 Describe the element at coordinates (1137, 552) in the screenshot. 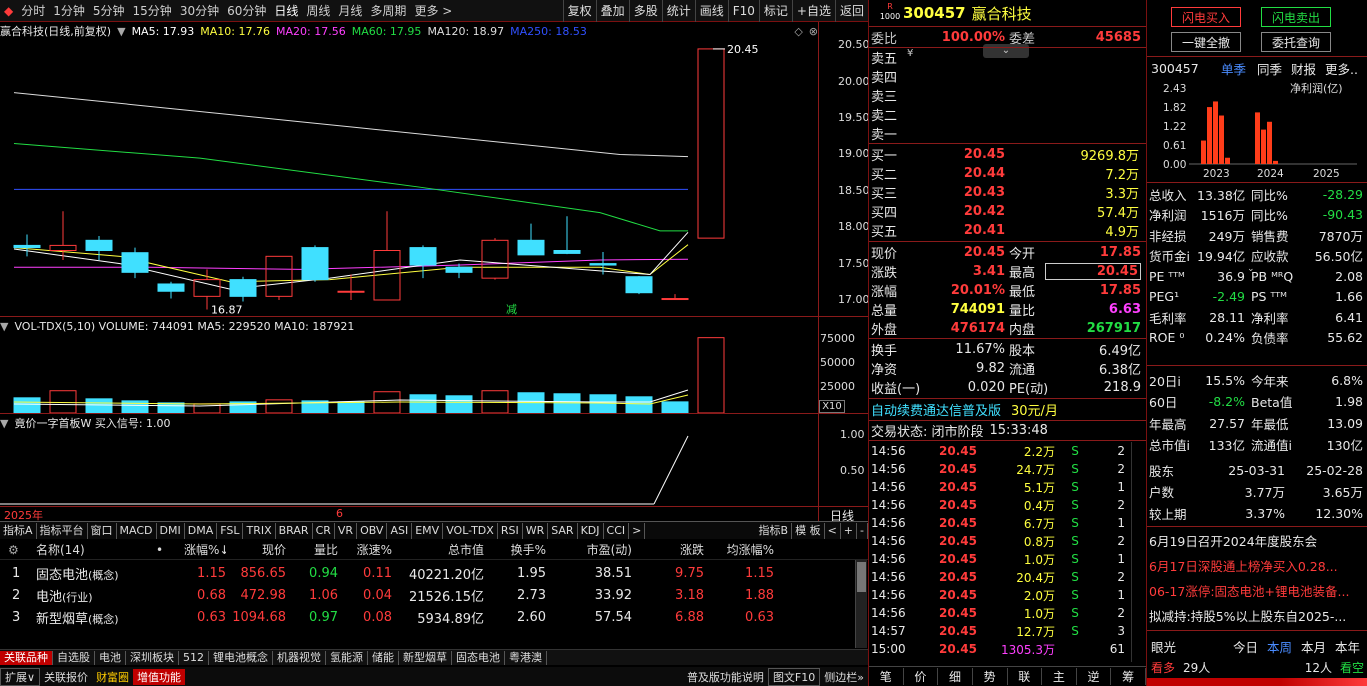

I see `tick-scrollbar` at that location.